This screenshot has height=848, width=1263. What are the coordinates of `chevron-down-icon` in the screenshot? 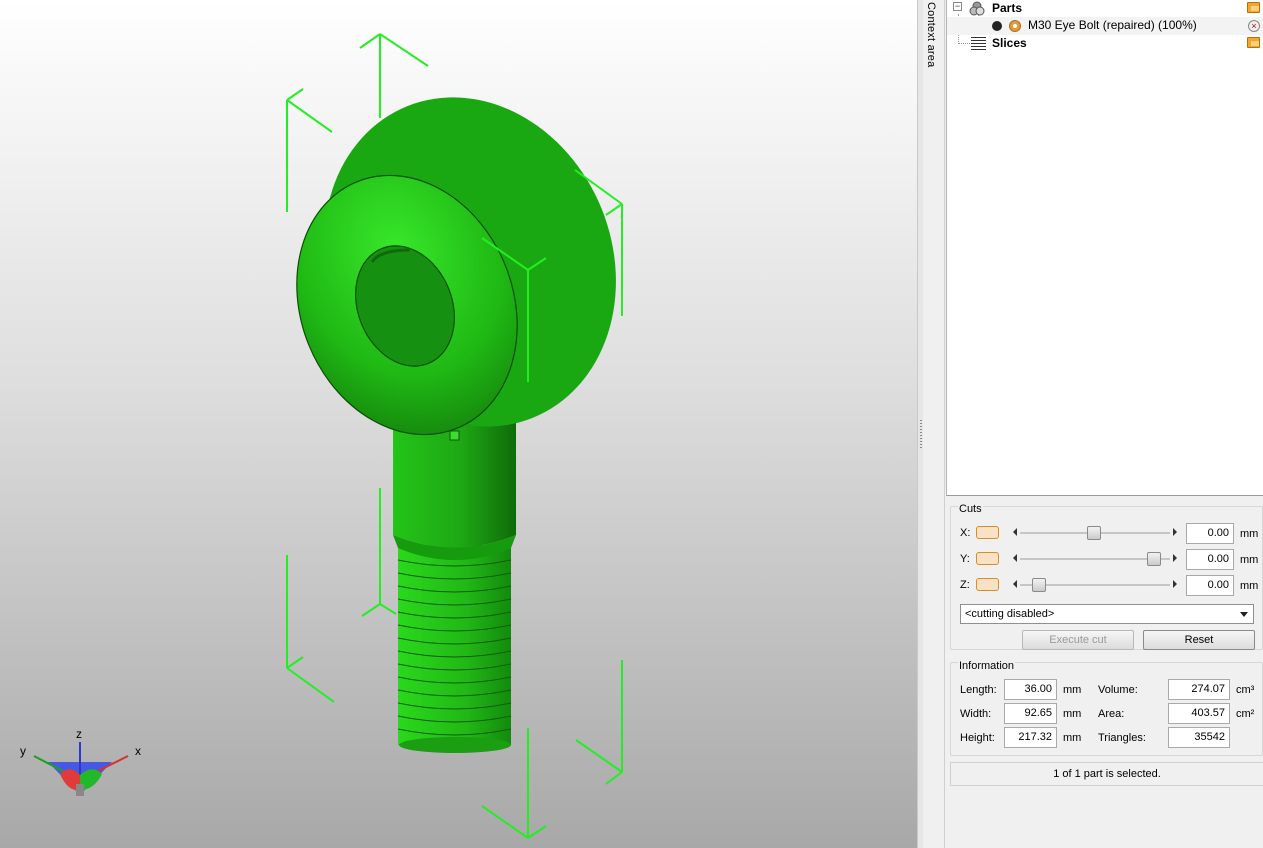 It's located at (1244, 614).